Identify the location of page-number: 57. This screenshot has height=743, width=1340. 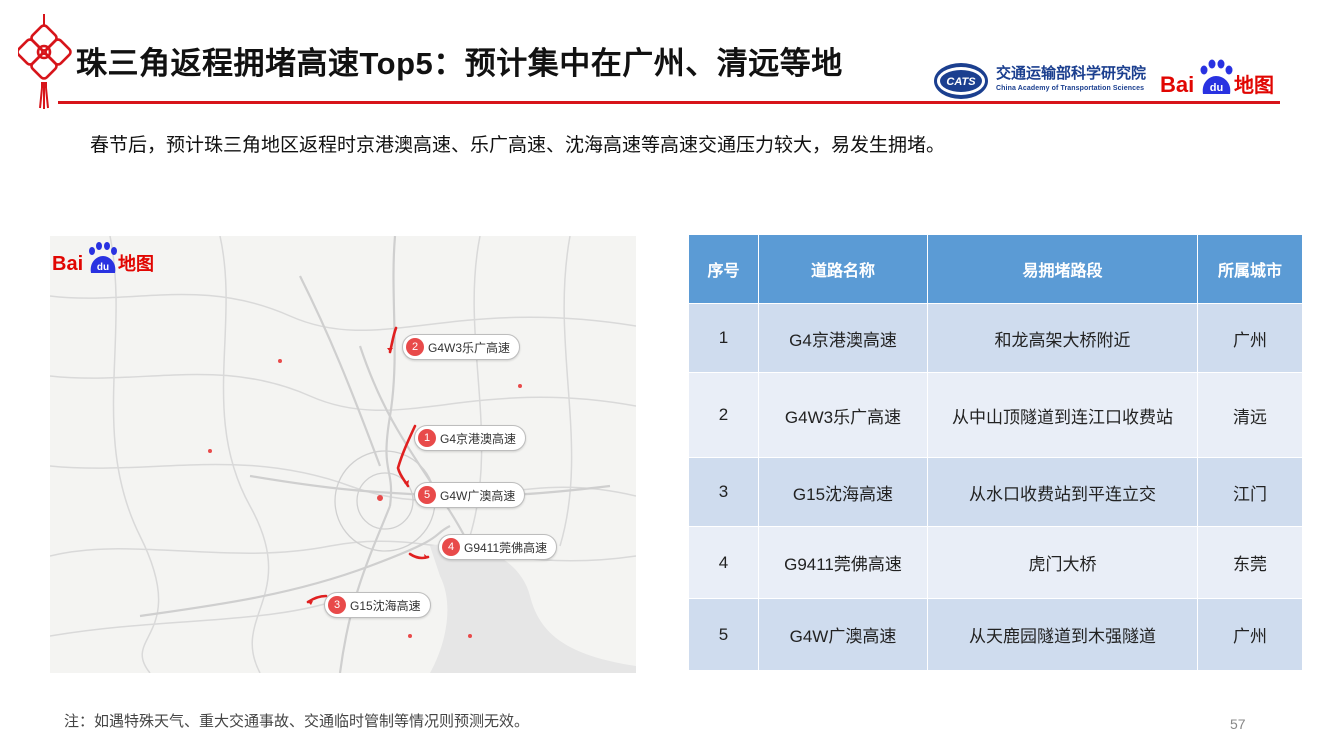
(1238, 724).